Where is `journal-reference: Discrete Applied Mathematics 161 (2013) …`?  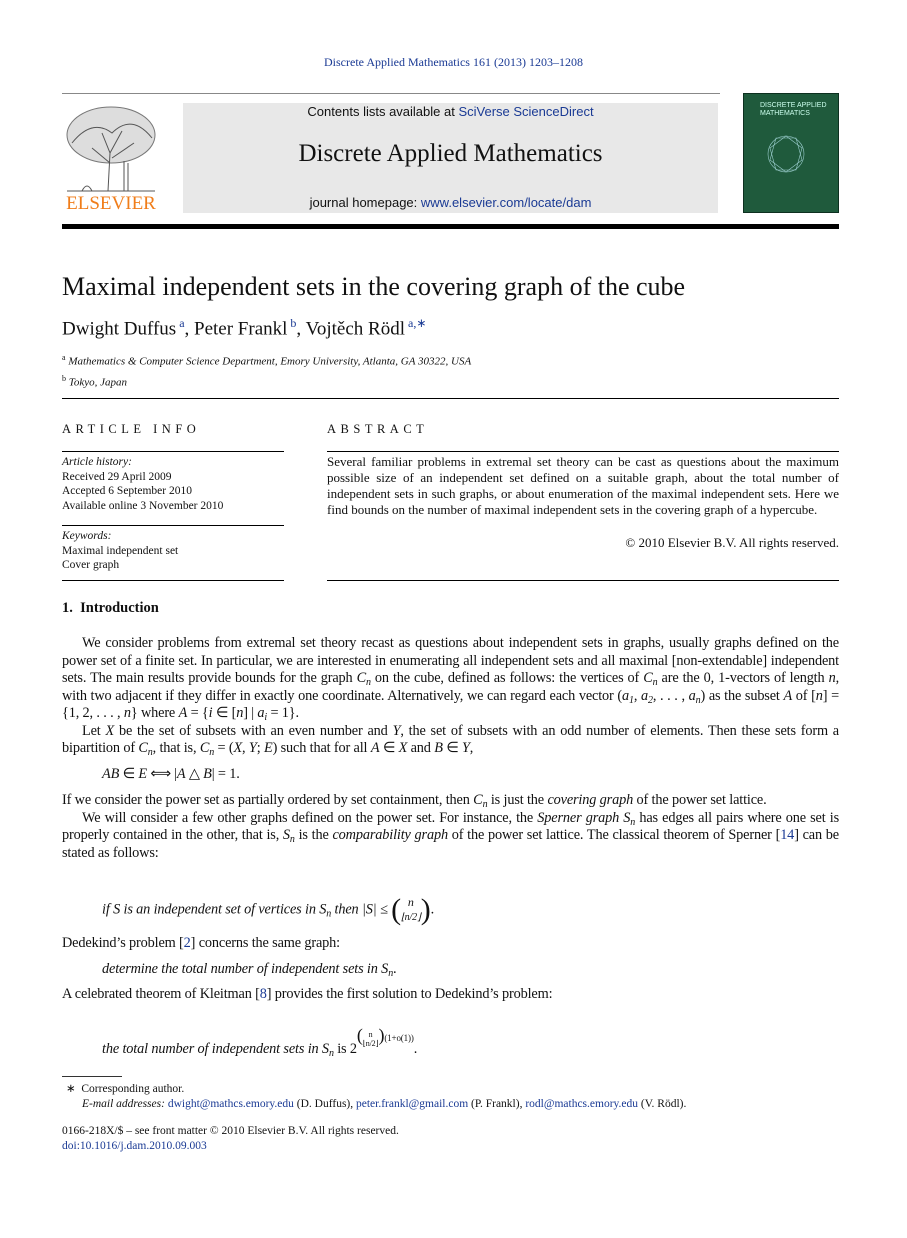
journal-reference: Discrete Applied Mathematics 161 (2013) … is located at coordinates (453, 62).